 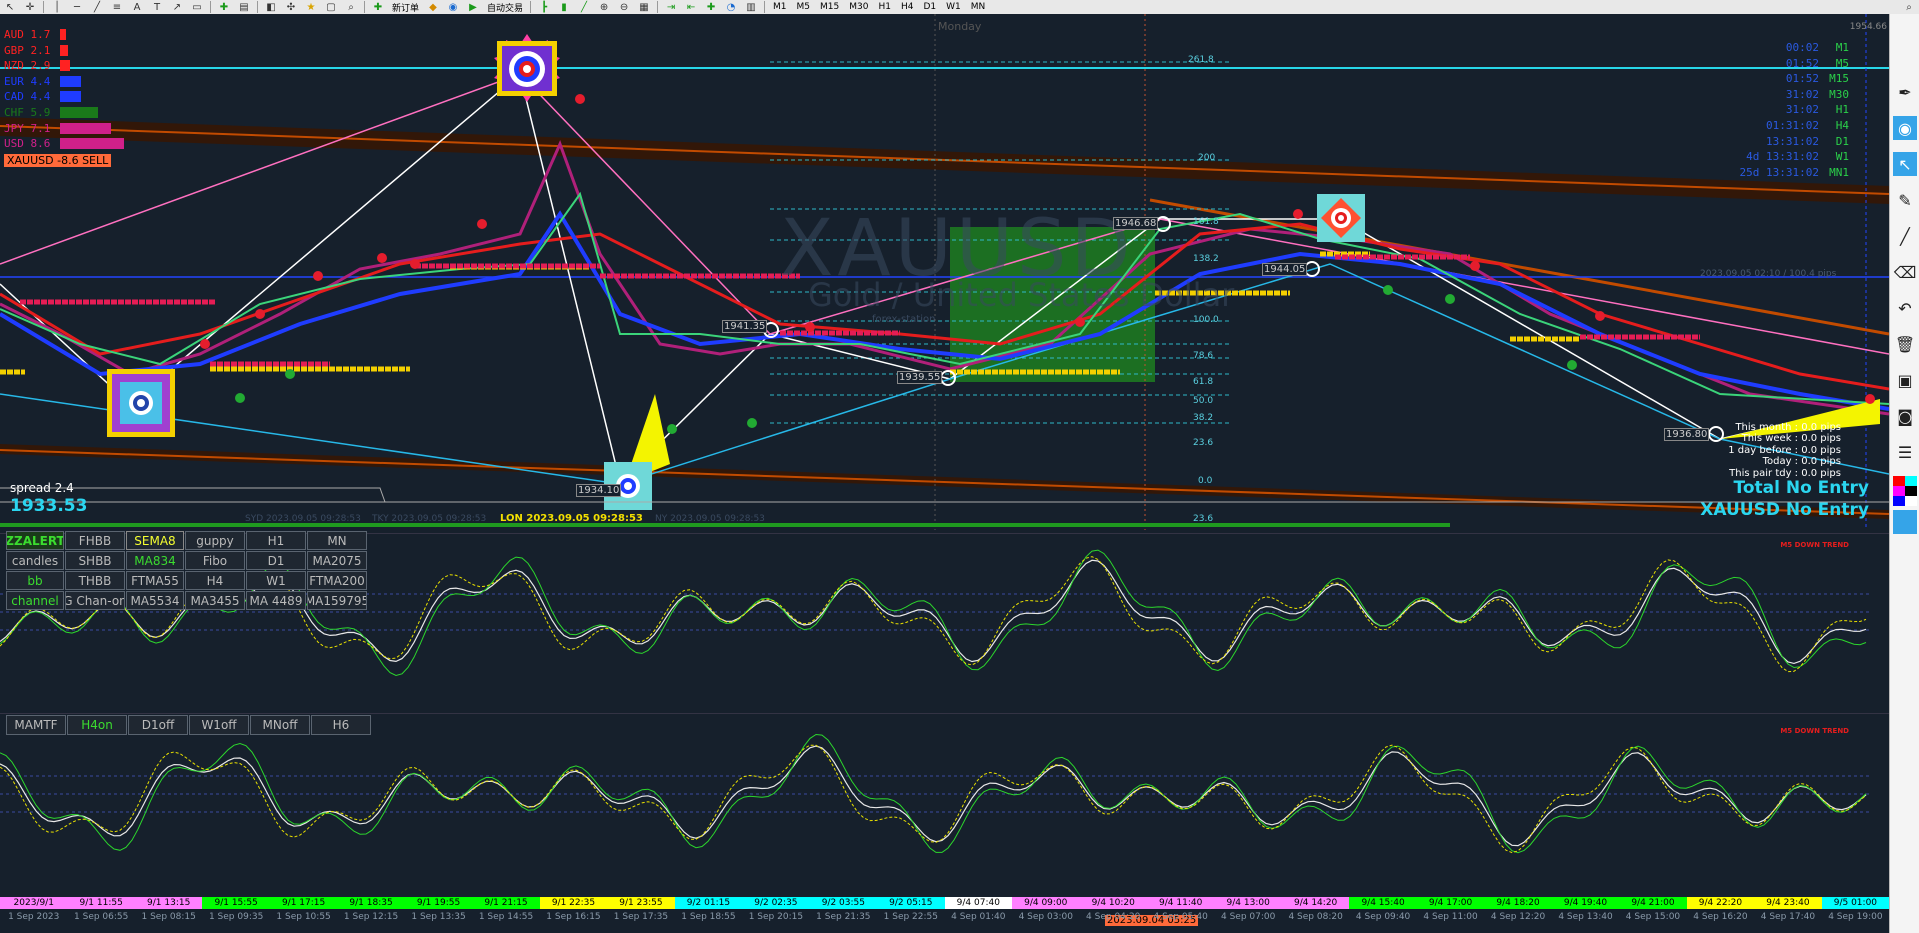 I want to click on tf-button-w1: W1, so click(x=953, y=7).